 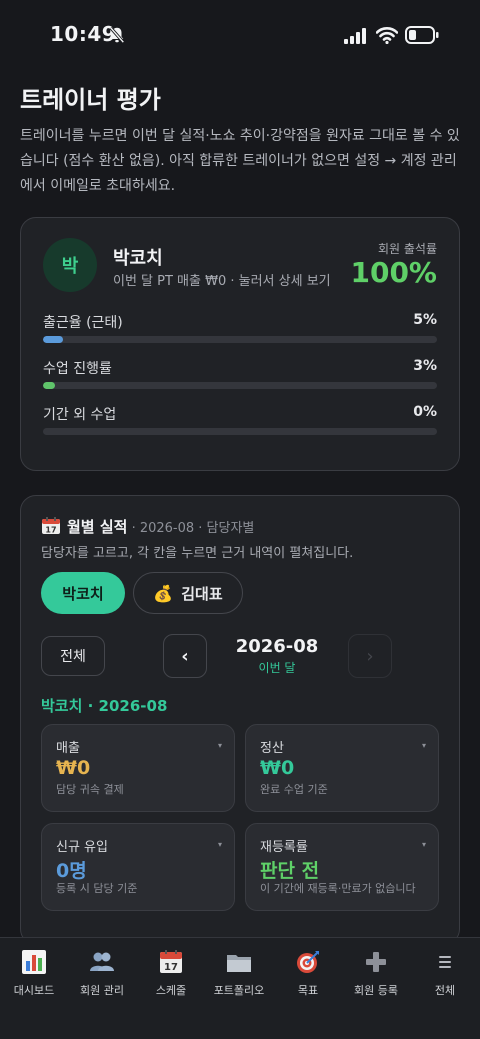 What do you see at coordinates (83, 34) in the screenshot?
I see `status-time: 10:49` at bounding box center [83, 34].